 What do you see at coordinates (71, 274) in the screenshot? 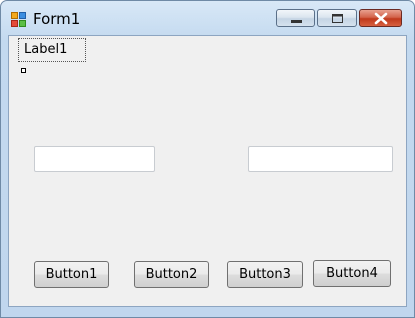
I see `button1: Button1` at bounding box center [71, 274].